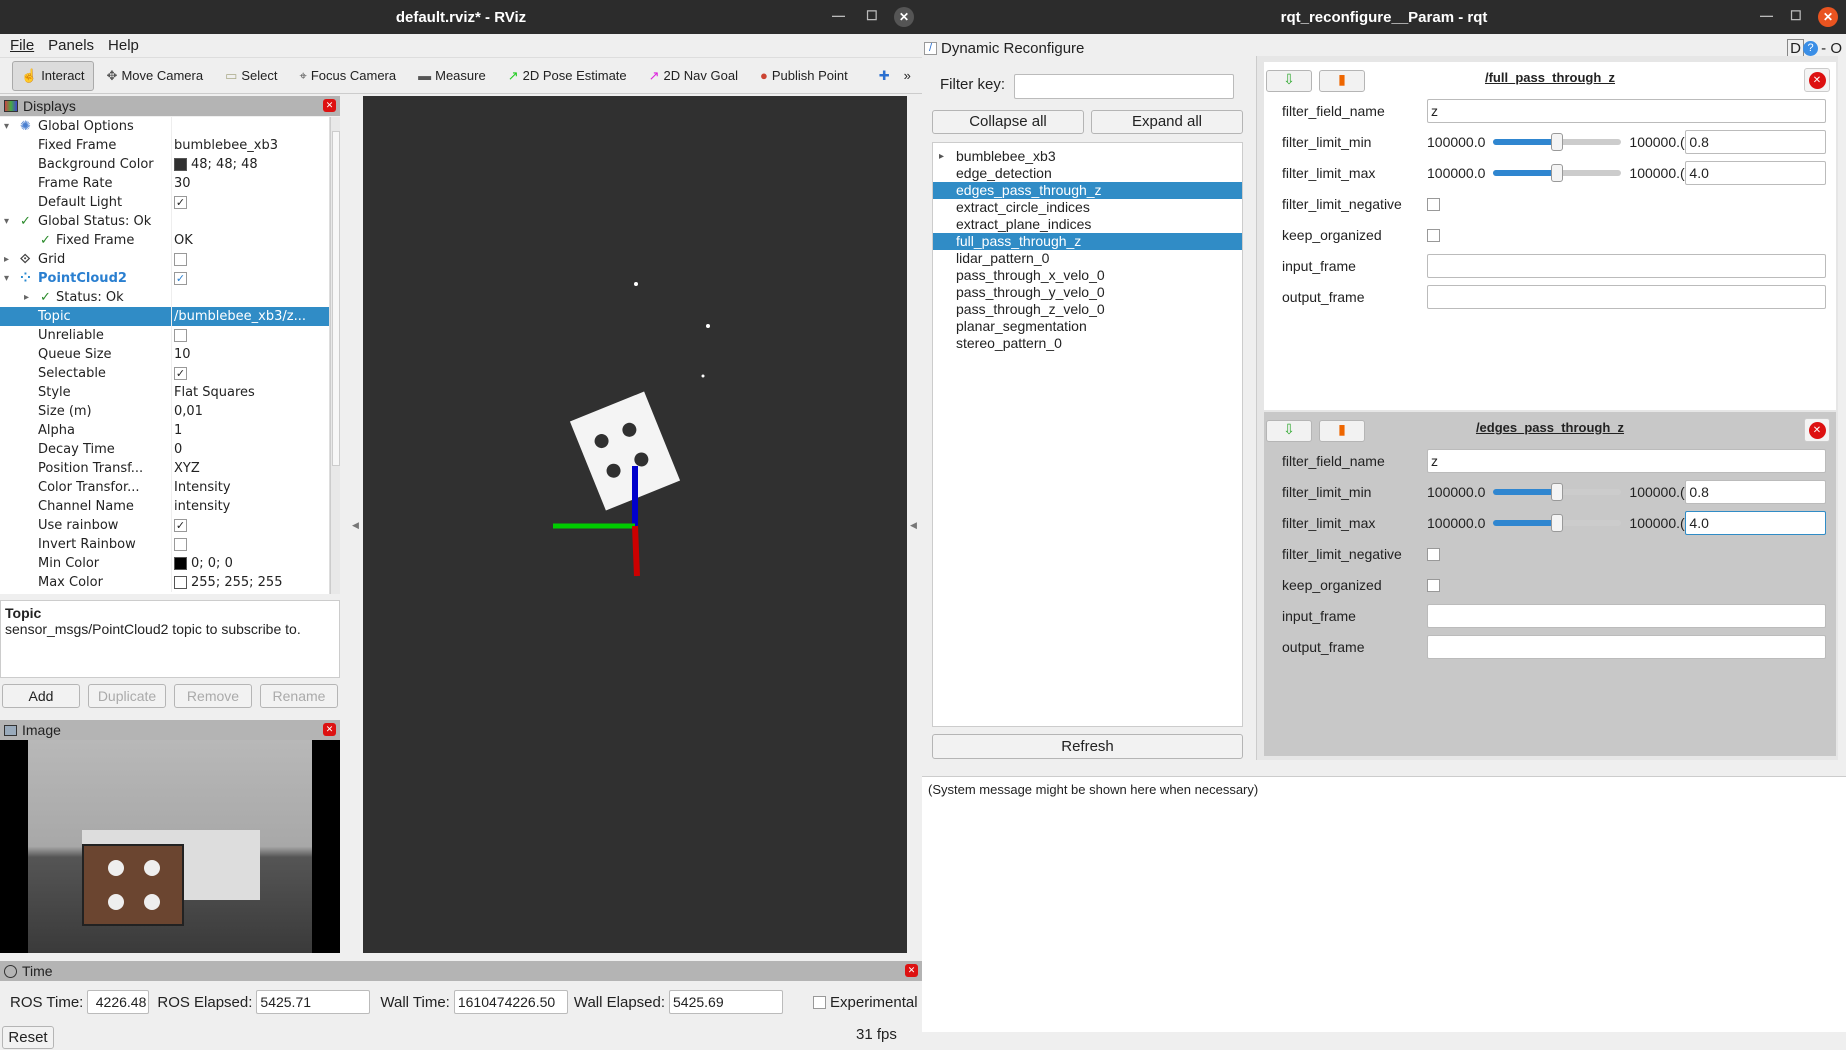 Image resolution: width=1846 pixels, height=1050 pixels. Describe the element at coordinates (251, 76) in the screenshot. I see `tool-select: ▭ Select` at that location.